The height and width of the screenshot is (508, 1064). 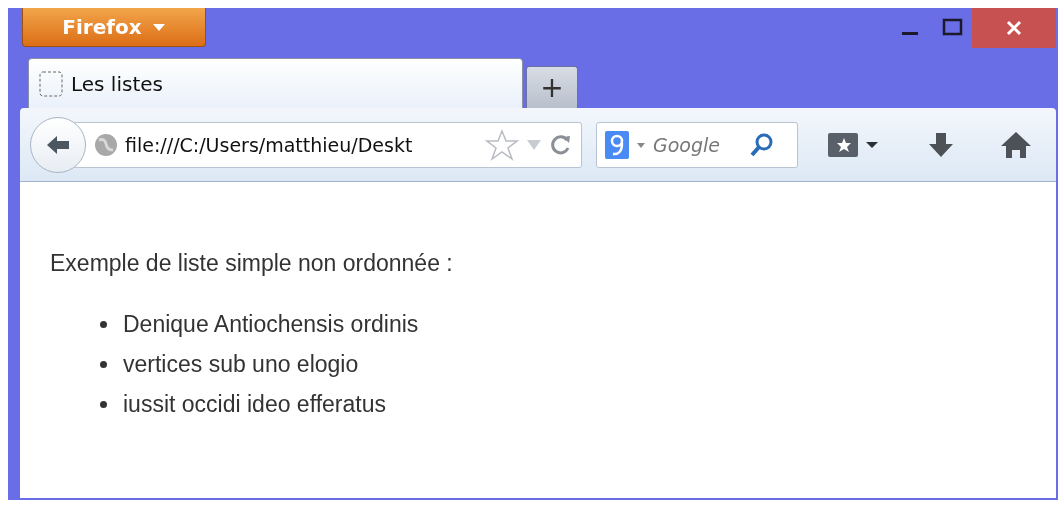 I want to click on list-item: vertices sub uno elogio, so click(x=241, y=364).